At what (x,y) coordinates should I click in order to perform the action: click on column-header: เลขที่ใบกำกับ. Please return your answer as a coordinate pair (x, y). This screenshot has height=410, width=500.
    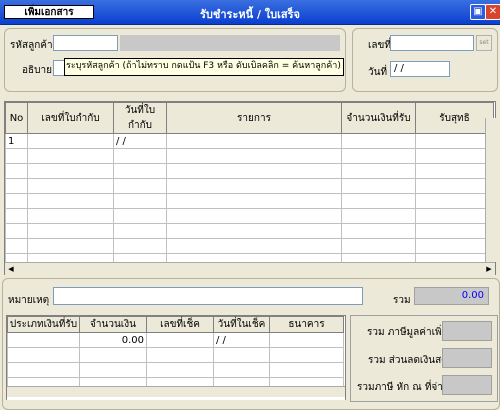
    Looking at the image, I should click on (70, 118).